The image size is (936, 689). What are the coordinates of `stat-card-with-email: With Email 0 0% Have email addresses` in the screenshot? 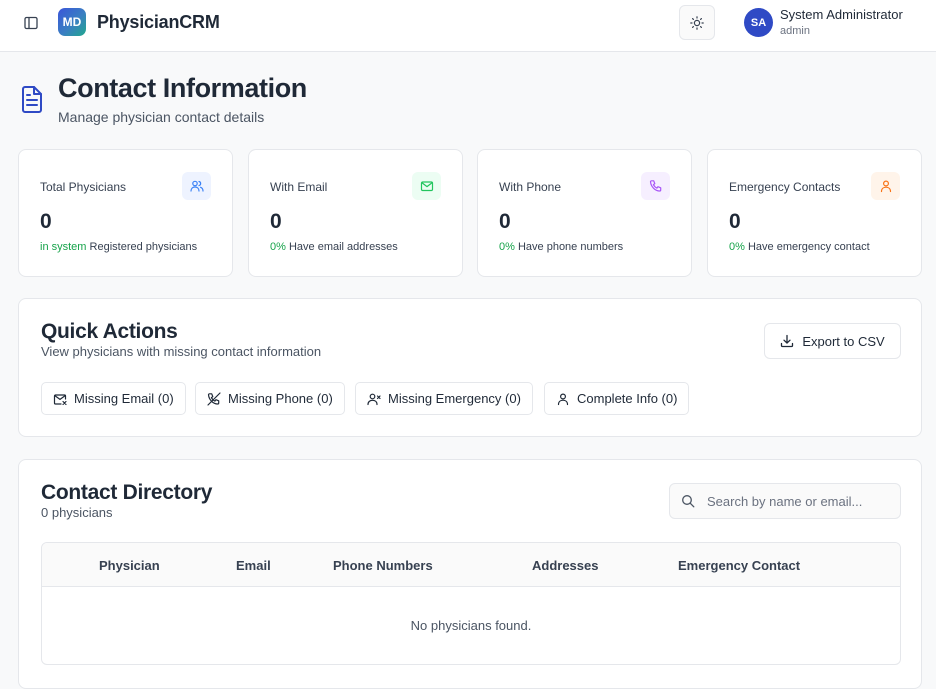 It's located at (355, 213).